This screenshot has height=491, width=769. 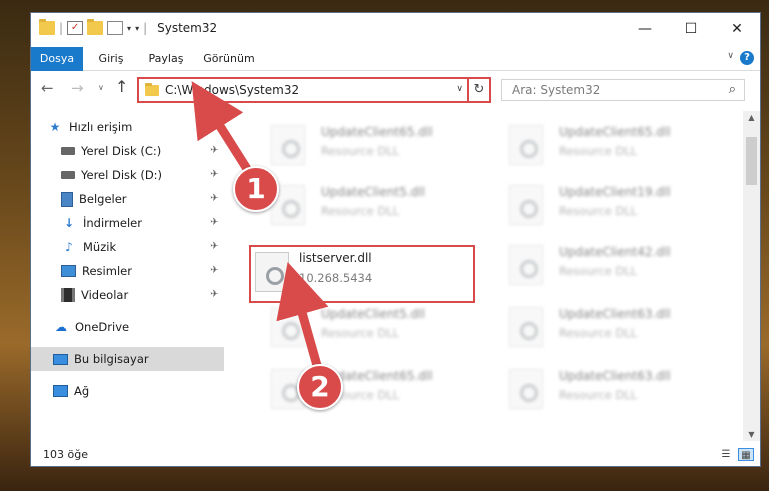 What do you see at coordinates (645, 29) in the screenshot?
I see `minimize-button: —` at bounding box center [645, 29].